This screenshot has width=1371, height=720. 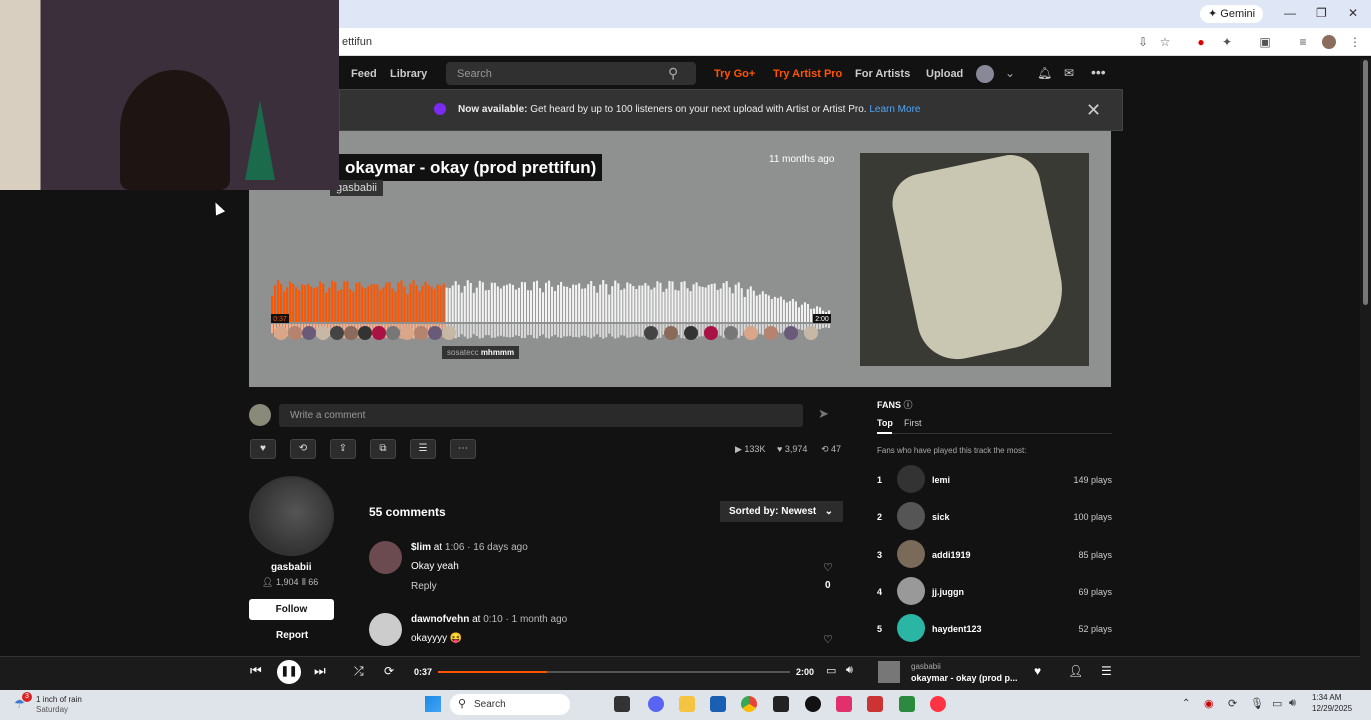 What do you see at coordinates (882, 74) in the screenshot?
I see `nav-for-artists: For Artists` at bounding box center [882, 74].